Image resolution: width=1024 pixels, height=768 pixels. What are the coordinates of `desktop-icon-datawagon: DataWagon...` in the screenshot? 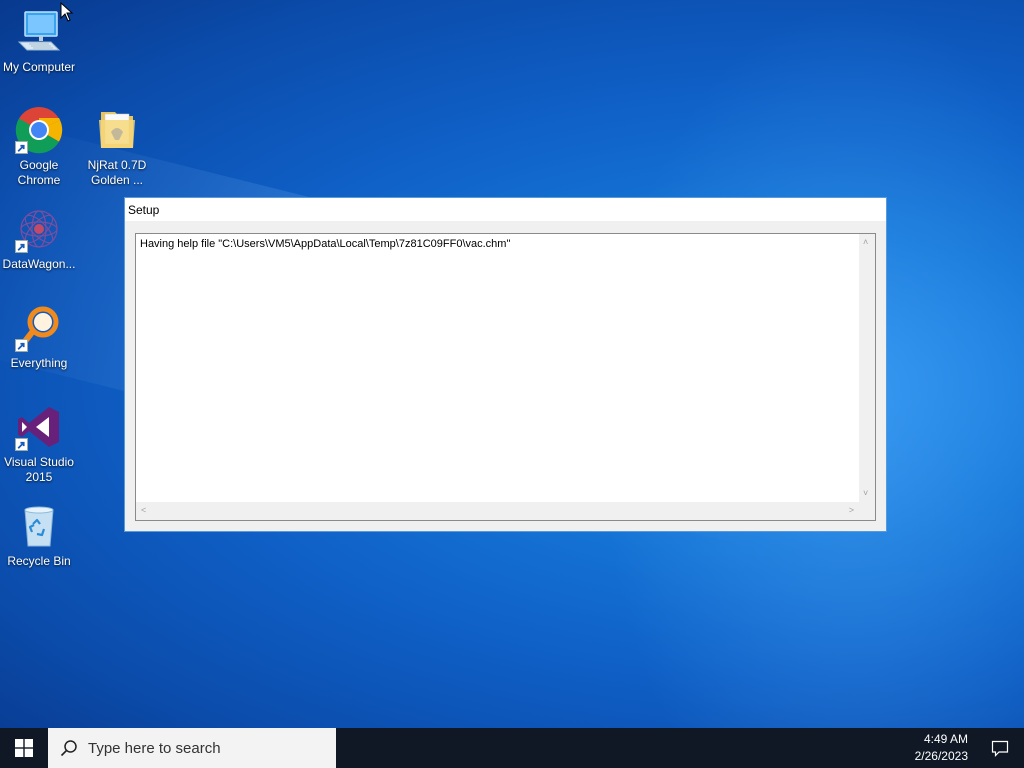 It's located at (39, 238).